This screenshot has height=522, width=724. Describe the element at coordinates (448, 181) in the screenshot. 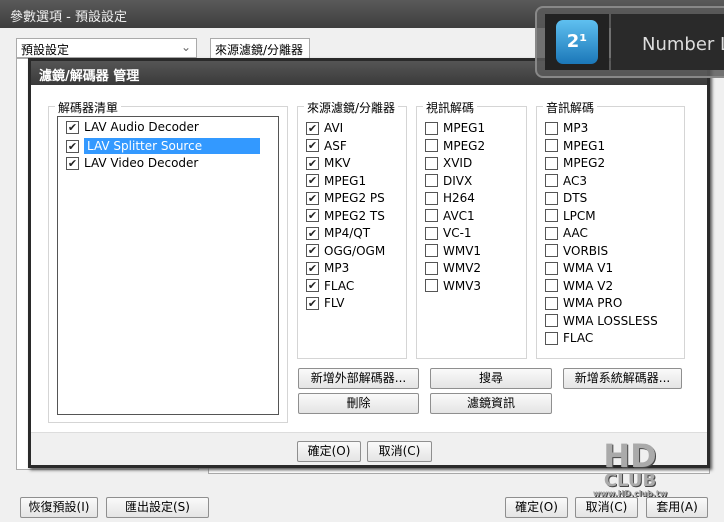

I see `video-decoder-item: DIVX` at that location.